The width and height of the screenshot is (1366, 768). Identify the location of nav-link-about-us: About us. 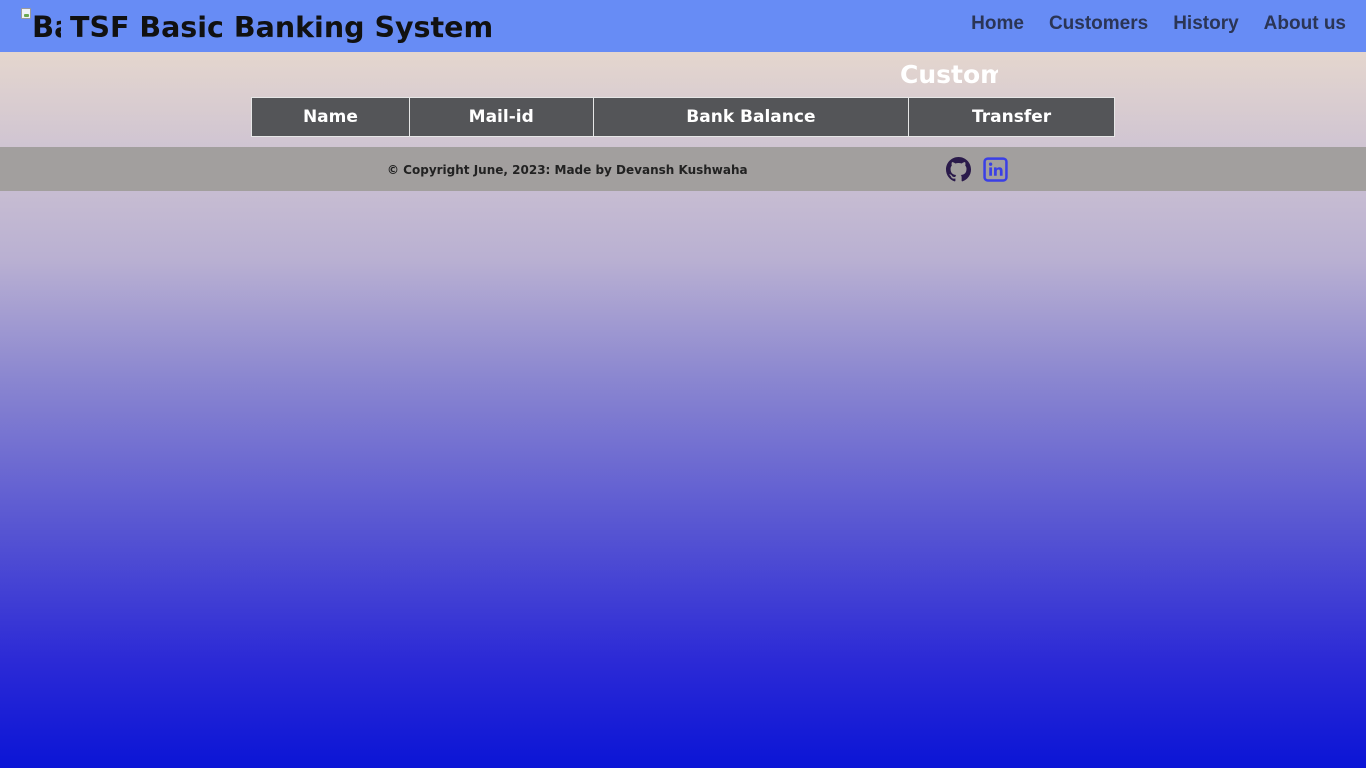
(1305, 24).